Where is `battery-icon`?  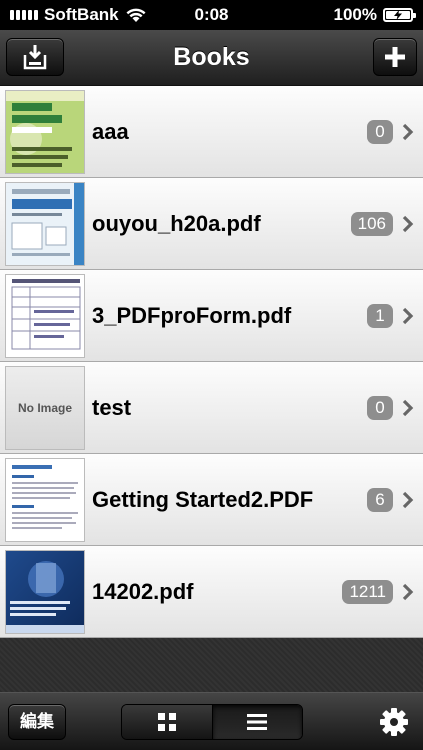
battery-icon is located at coordinates (399, 15).